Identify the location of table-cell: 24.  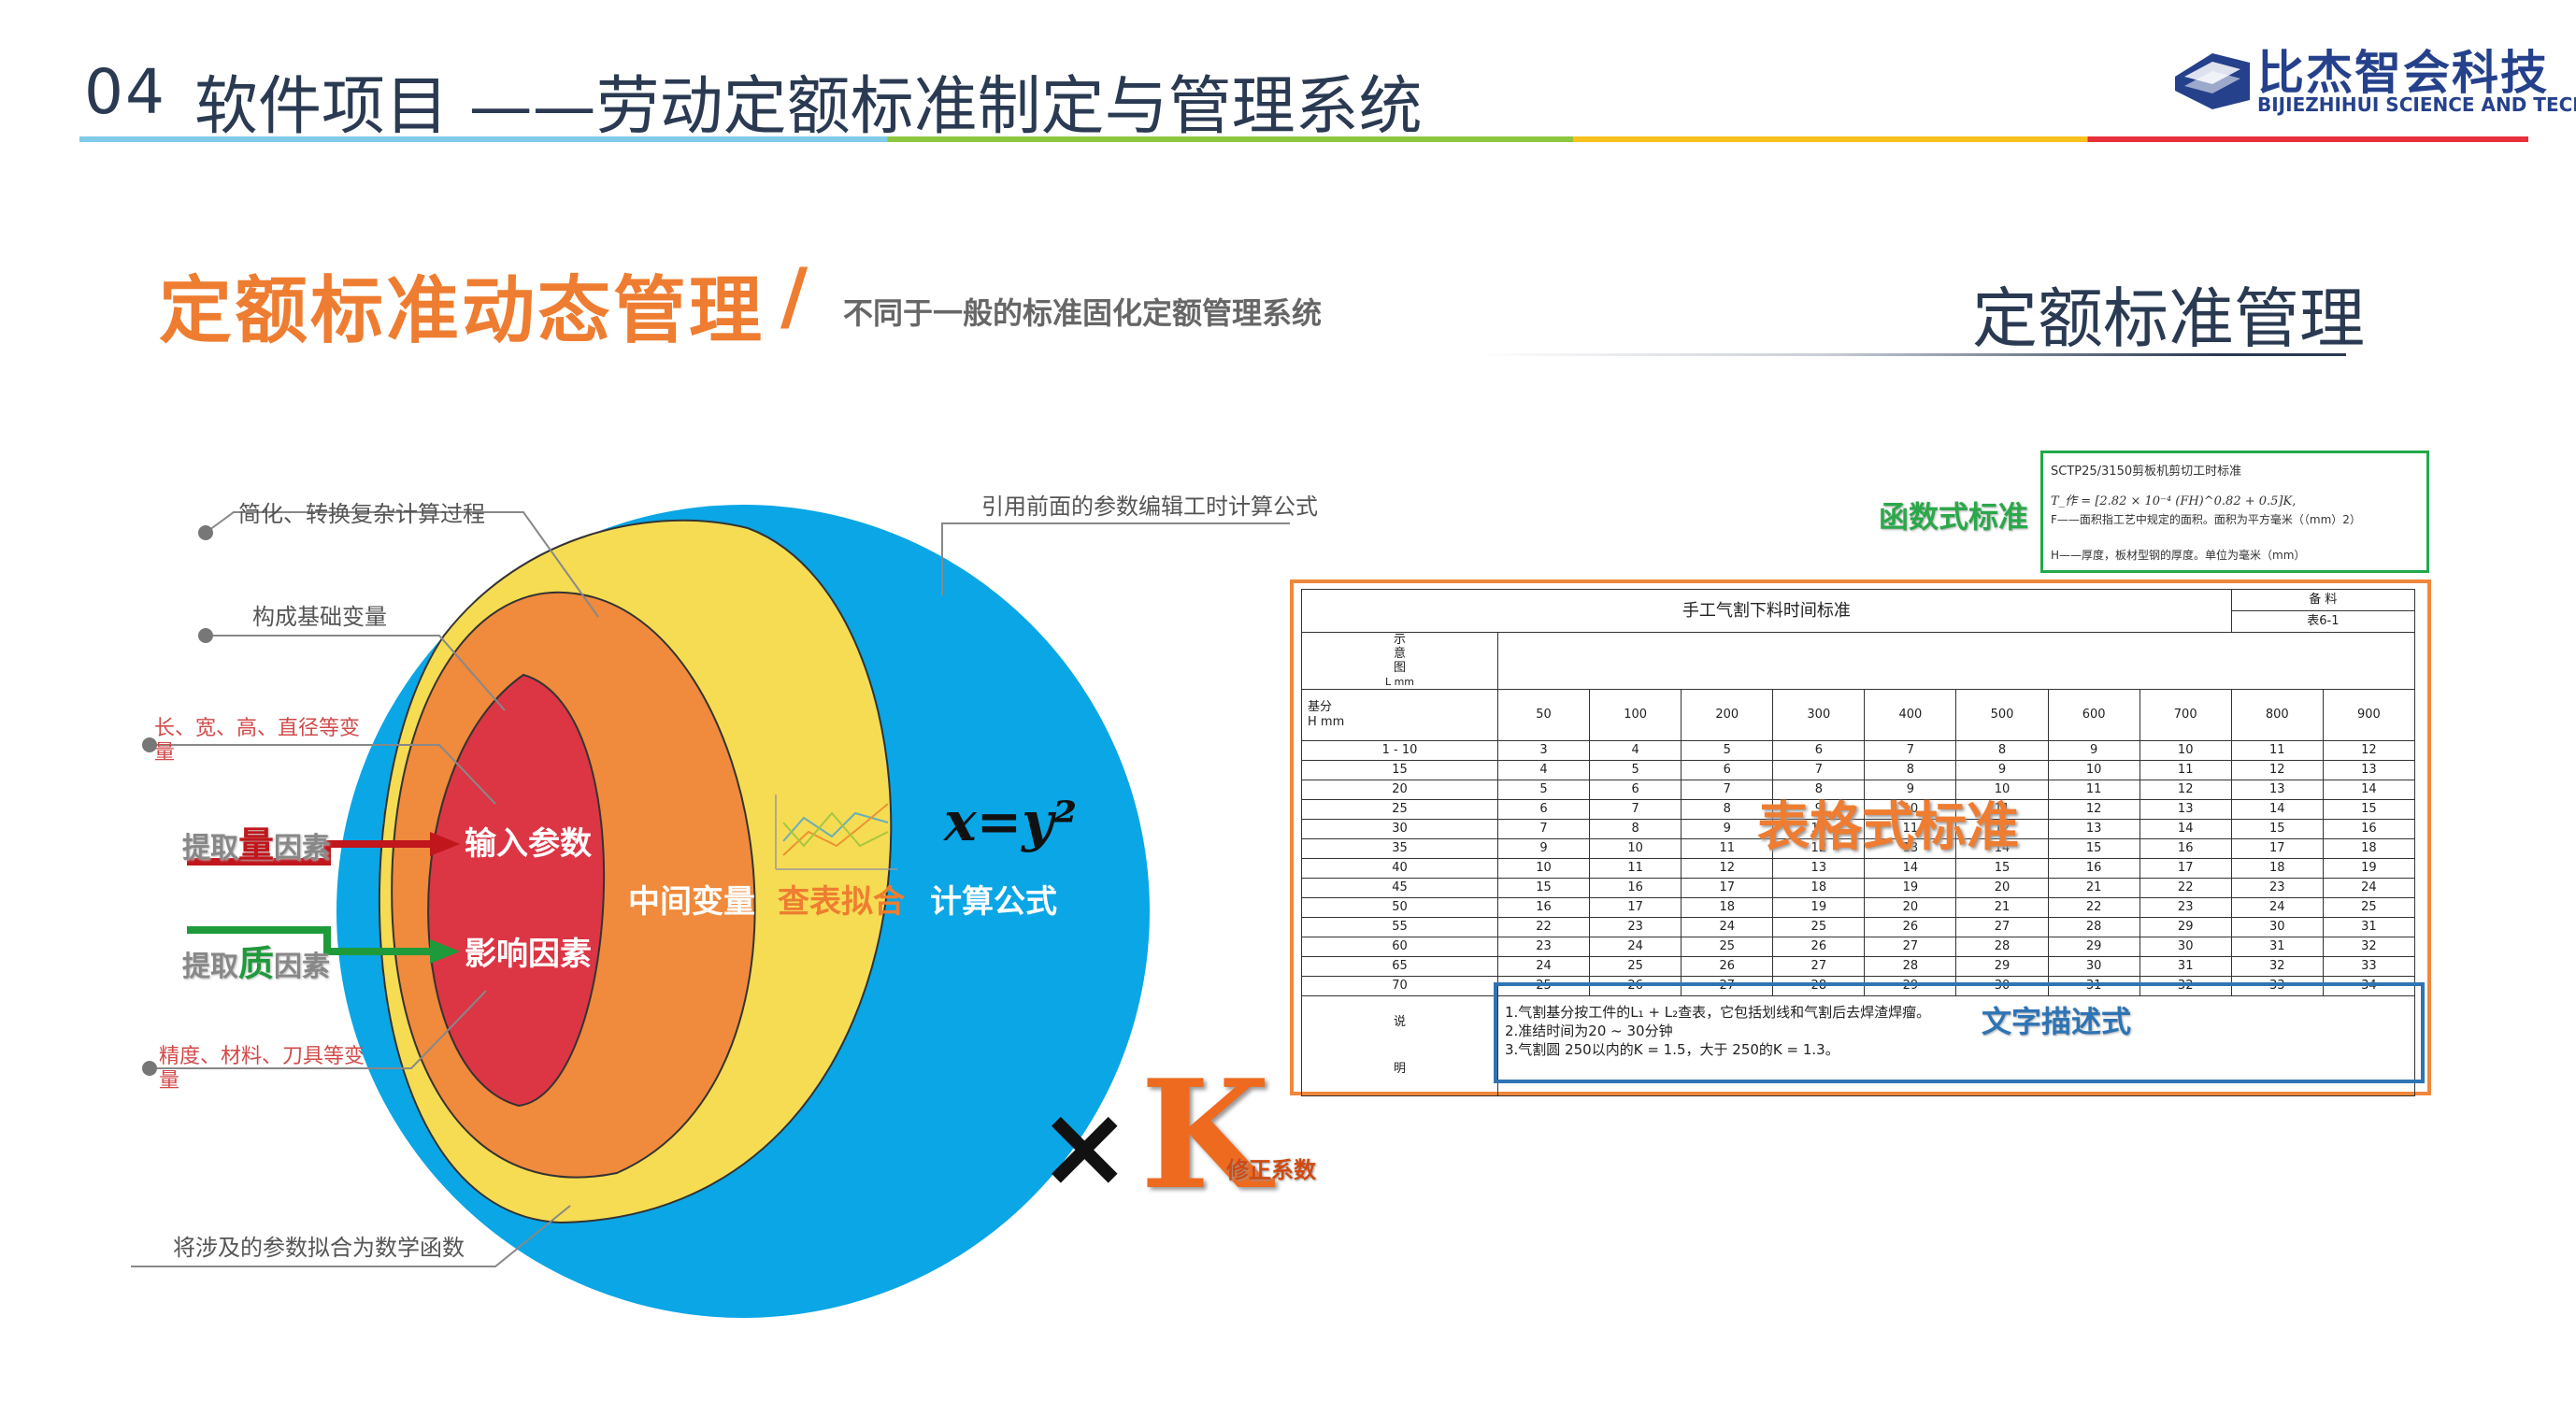
(1727, 927).